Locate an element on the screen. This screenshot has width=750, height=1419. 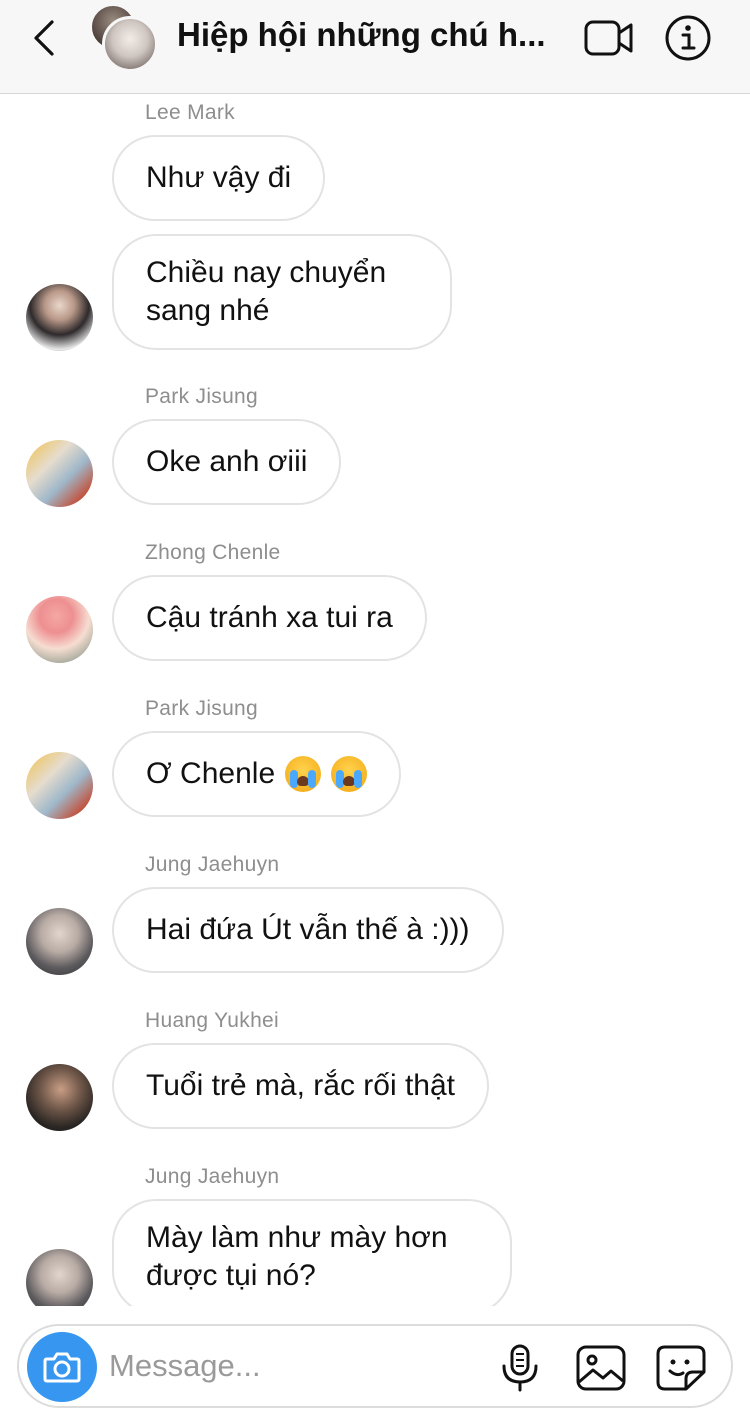
message-bubble: Hai đứa Út vẫn thế à :))) is located at coordinates (308, 930).